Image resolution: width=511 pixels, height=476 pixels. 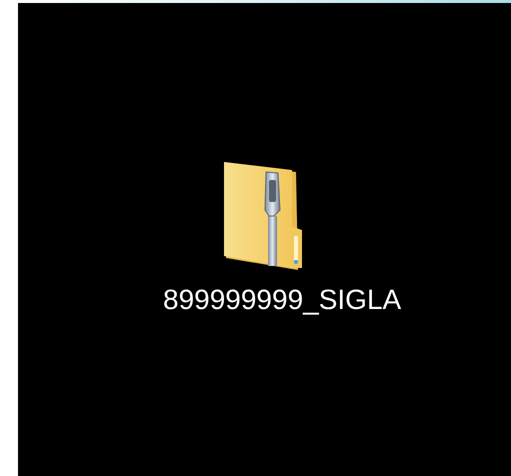 What do you see at coordinates (263, 216) in the screenshot?
I see `zip-folder-icon` at bounding box center [263, 216].